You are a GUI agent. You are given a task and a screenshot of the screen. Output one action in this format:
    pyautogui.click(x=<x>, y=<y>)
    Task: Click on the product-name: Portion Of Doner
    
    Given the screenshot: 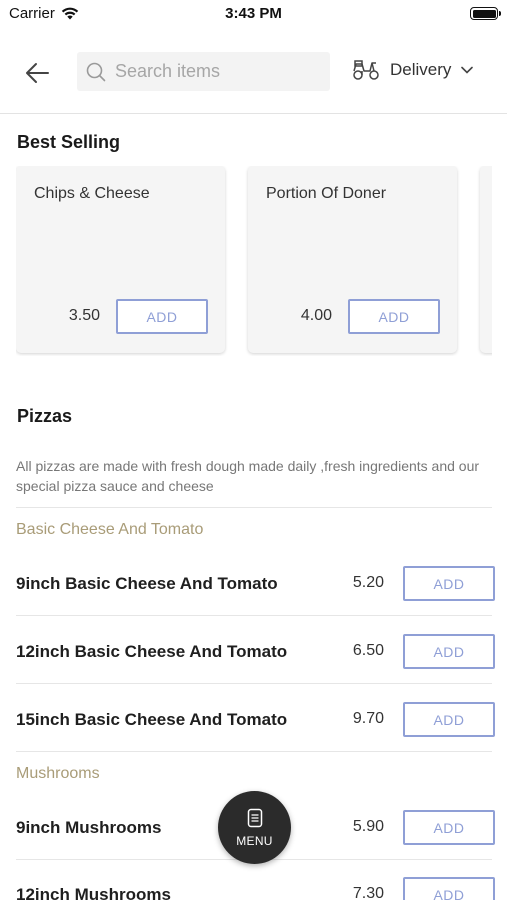 What is the action you would take?
    pyautogui.click(x=326, y=193)
    